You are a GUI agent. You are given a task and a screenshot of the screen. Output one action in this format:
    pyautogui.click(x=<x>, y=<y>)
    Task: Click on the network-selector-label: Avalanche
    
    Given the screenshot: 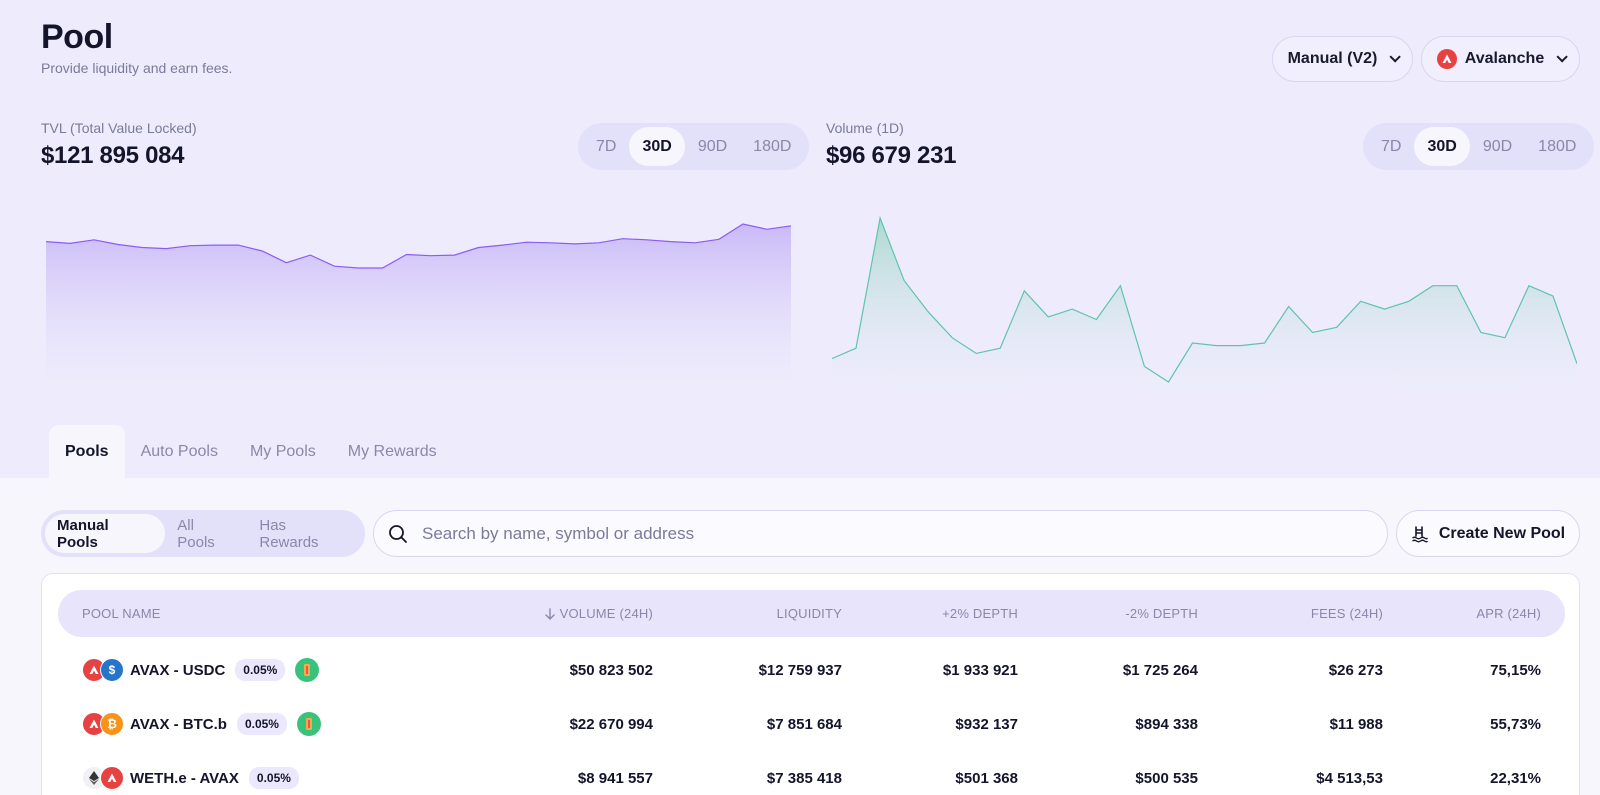 What is the action you would take?
    pyautogui.click(x=1504, y=58)
    